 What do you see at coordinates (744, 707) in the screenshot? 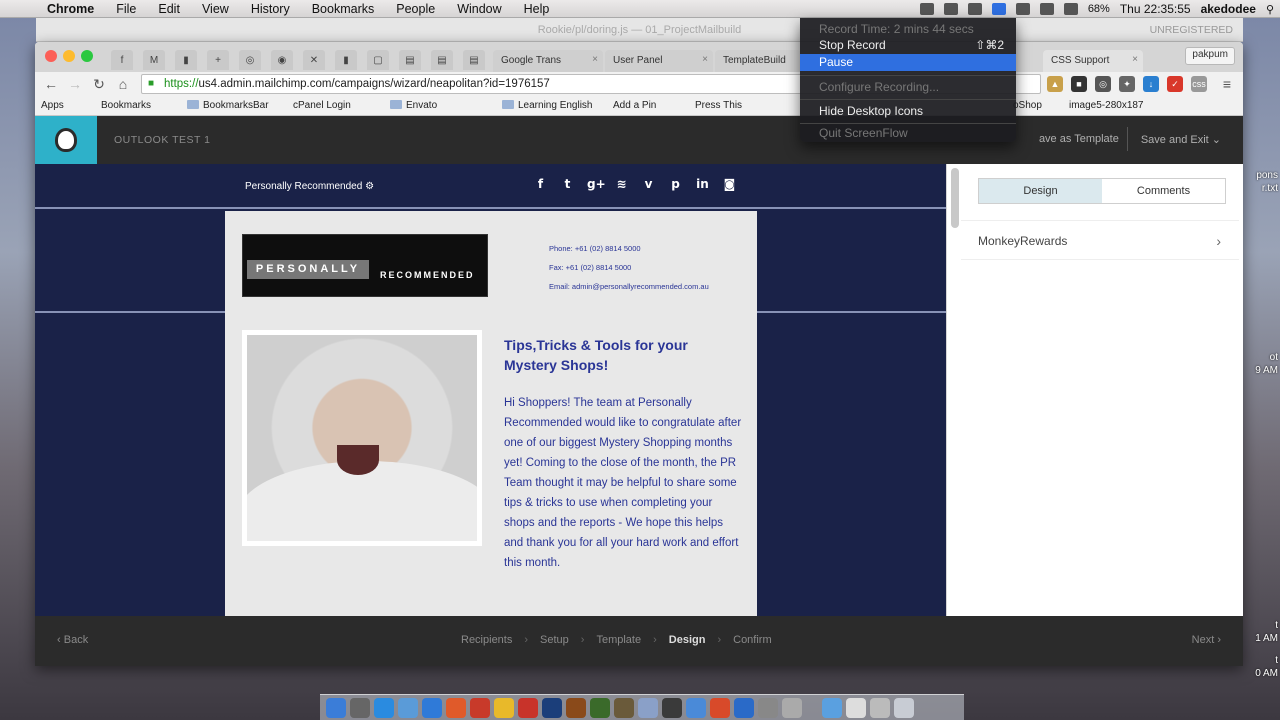
I see `screenflow-icon` at bounding box center [744, 707].